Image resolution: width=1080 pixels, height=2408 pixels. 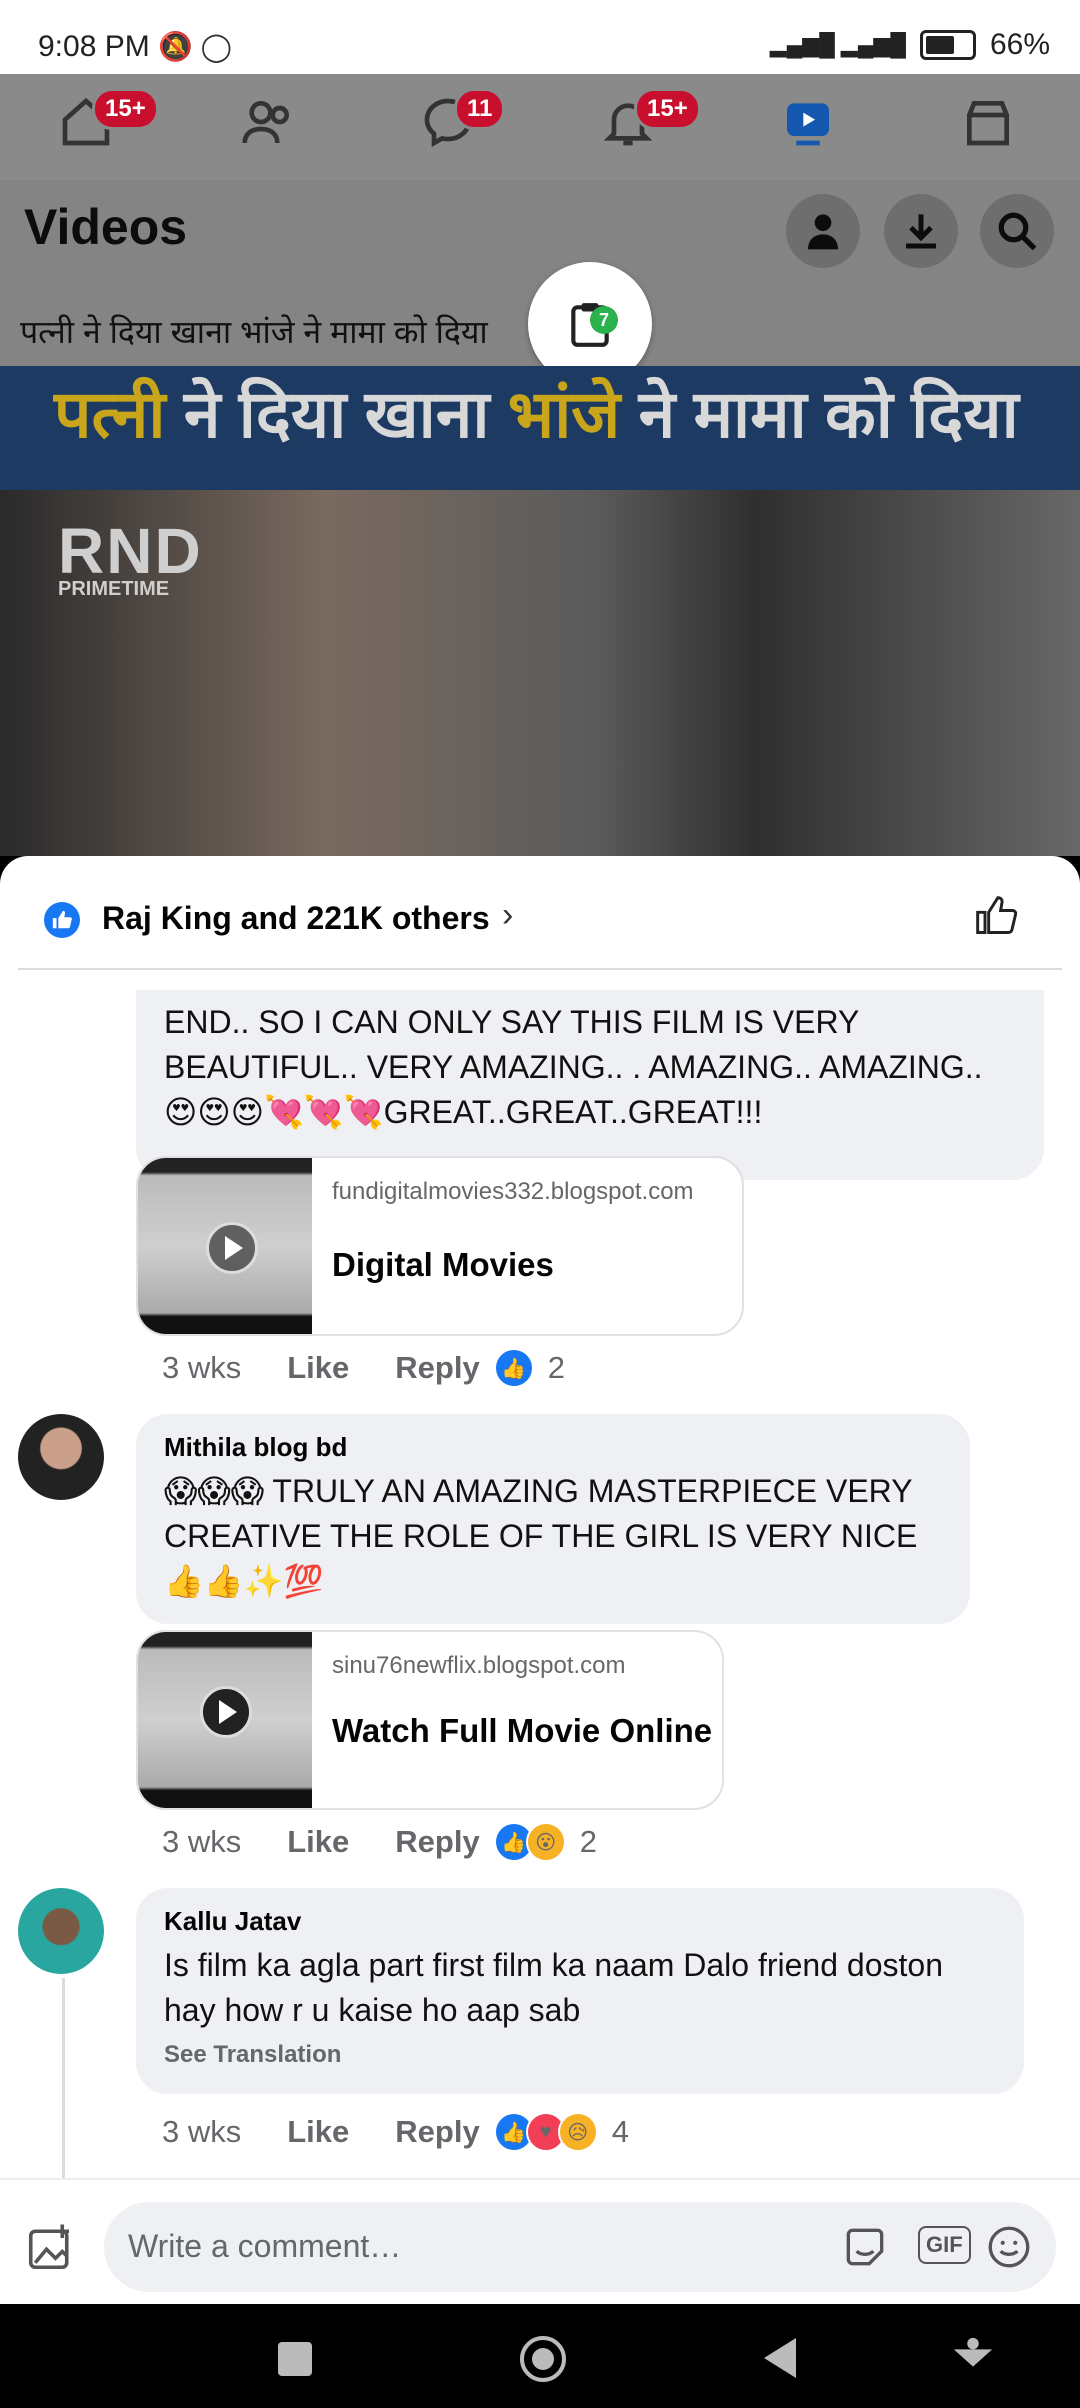 I want to click on photo-button, so click(x=51, y=2249).